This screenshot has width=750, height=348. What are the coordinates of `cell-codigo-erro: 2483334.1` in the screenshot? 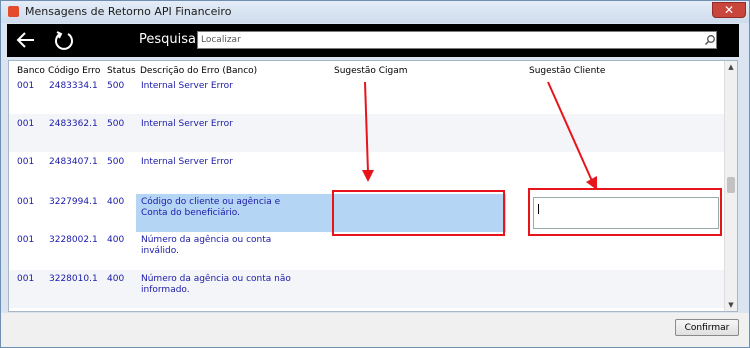 It's located at (73, 86).